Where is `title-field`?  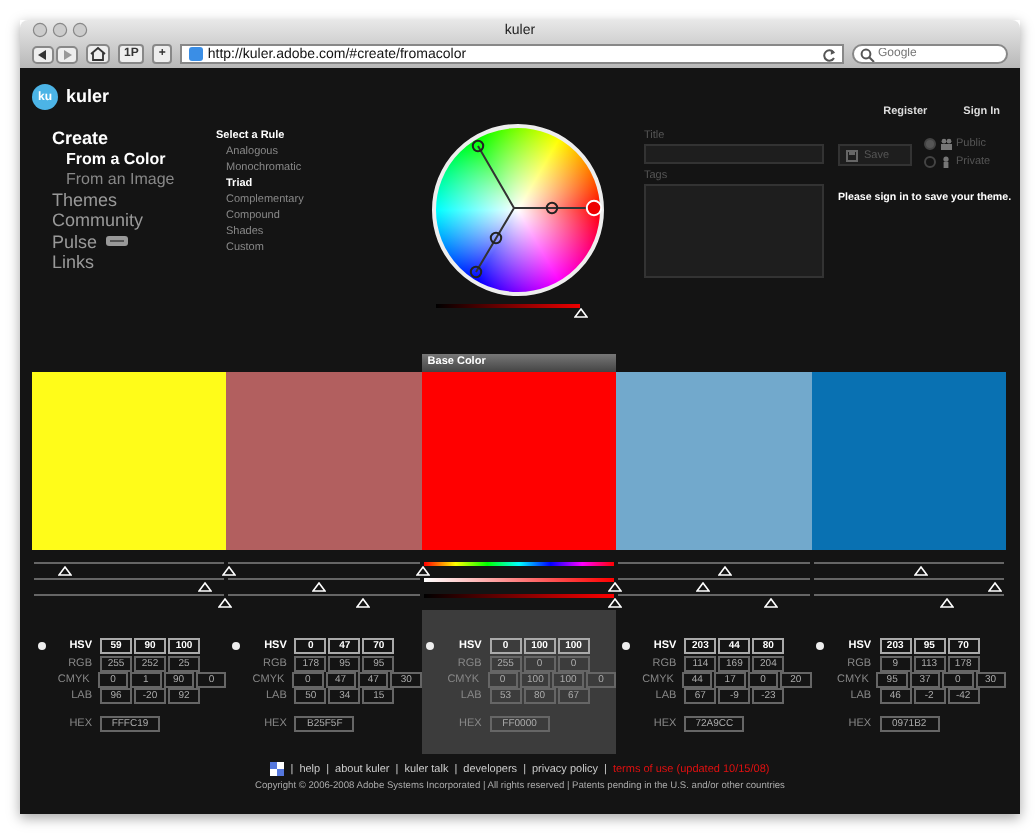
title-field is located at coordinates (734, 154).